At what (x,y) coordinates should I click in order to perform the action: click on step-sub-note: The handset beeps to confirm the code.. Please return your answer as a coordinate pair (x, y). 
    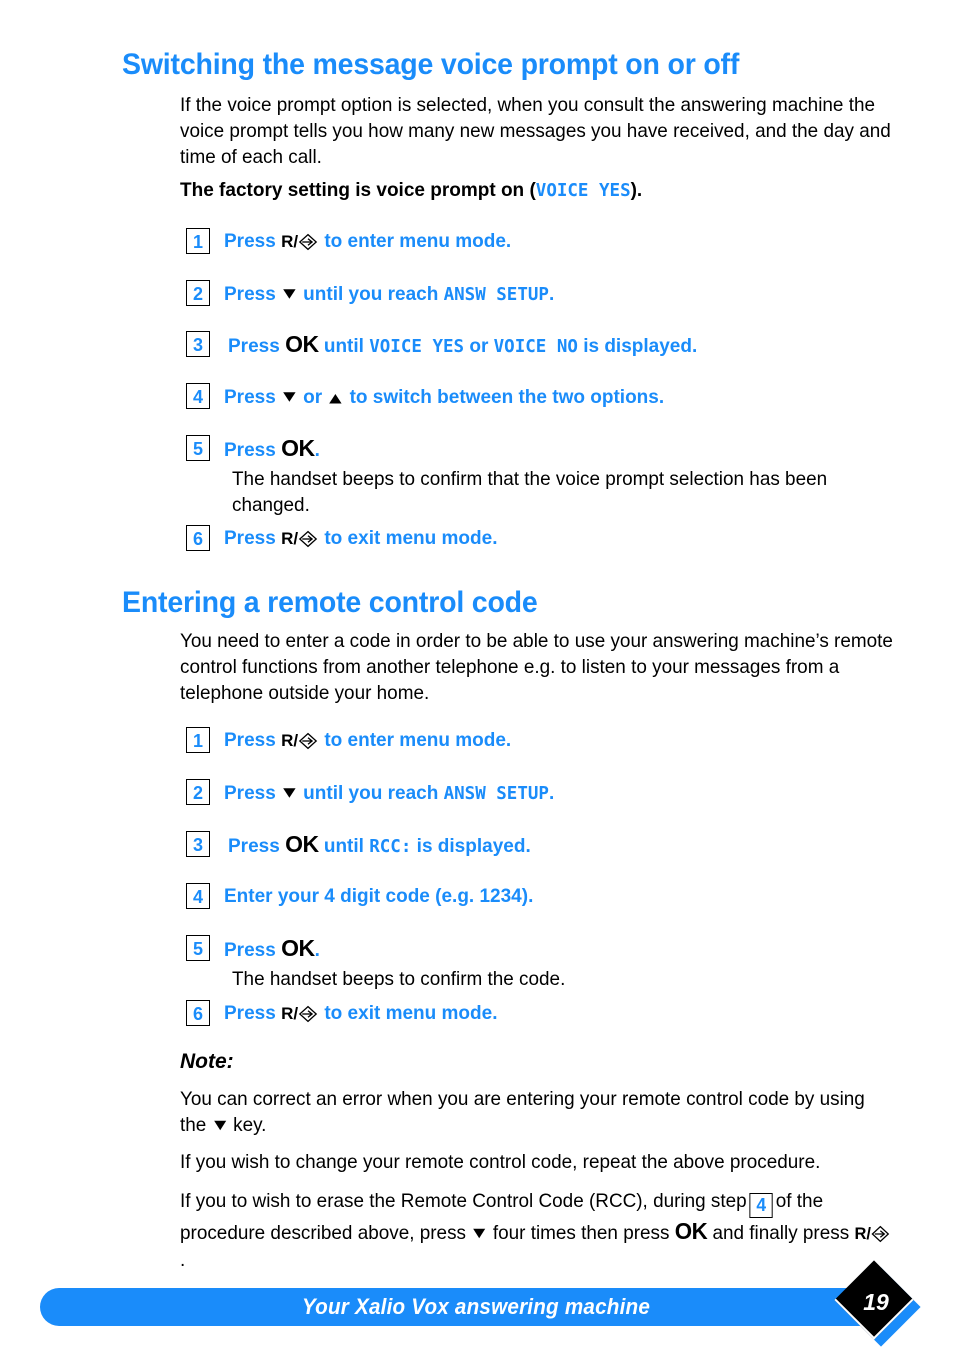
    Looking at the image, I should click on (399, 979).